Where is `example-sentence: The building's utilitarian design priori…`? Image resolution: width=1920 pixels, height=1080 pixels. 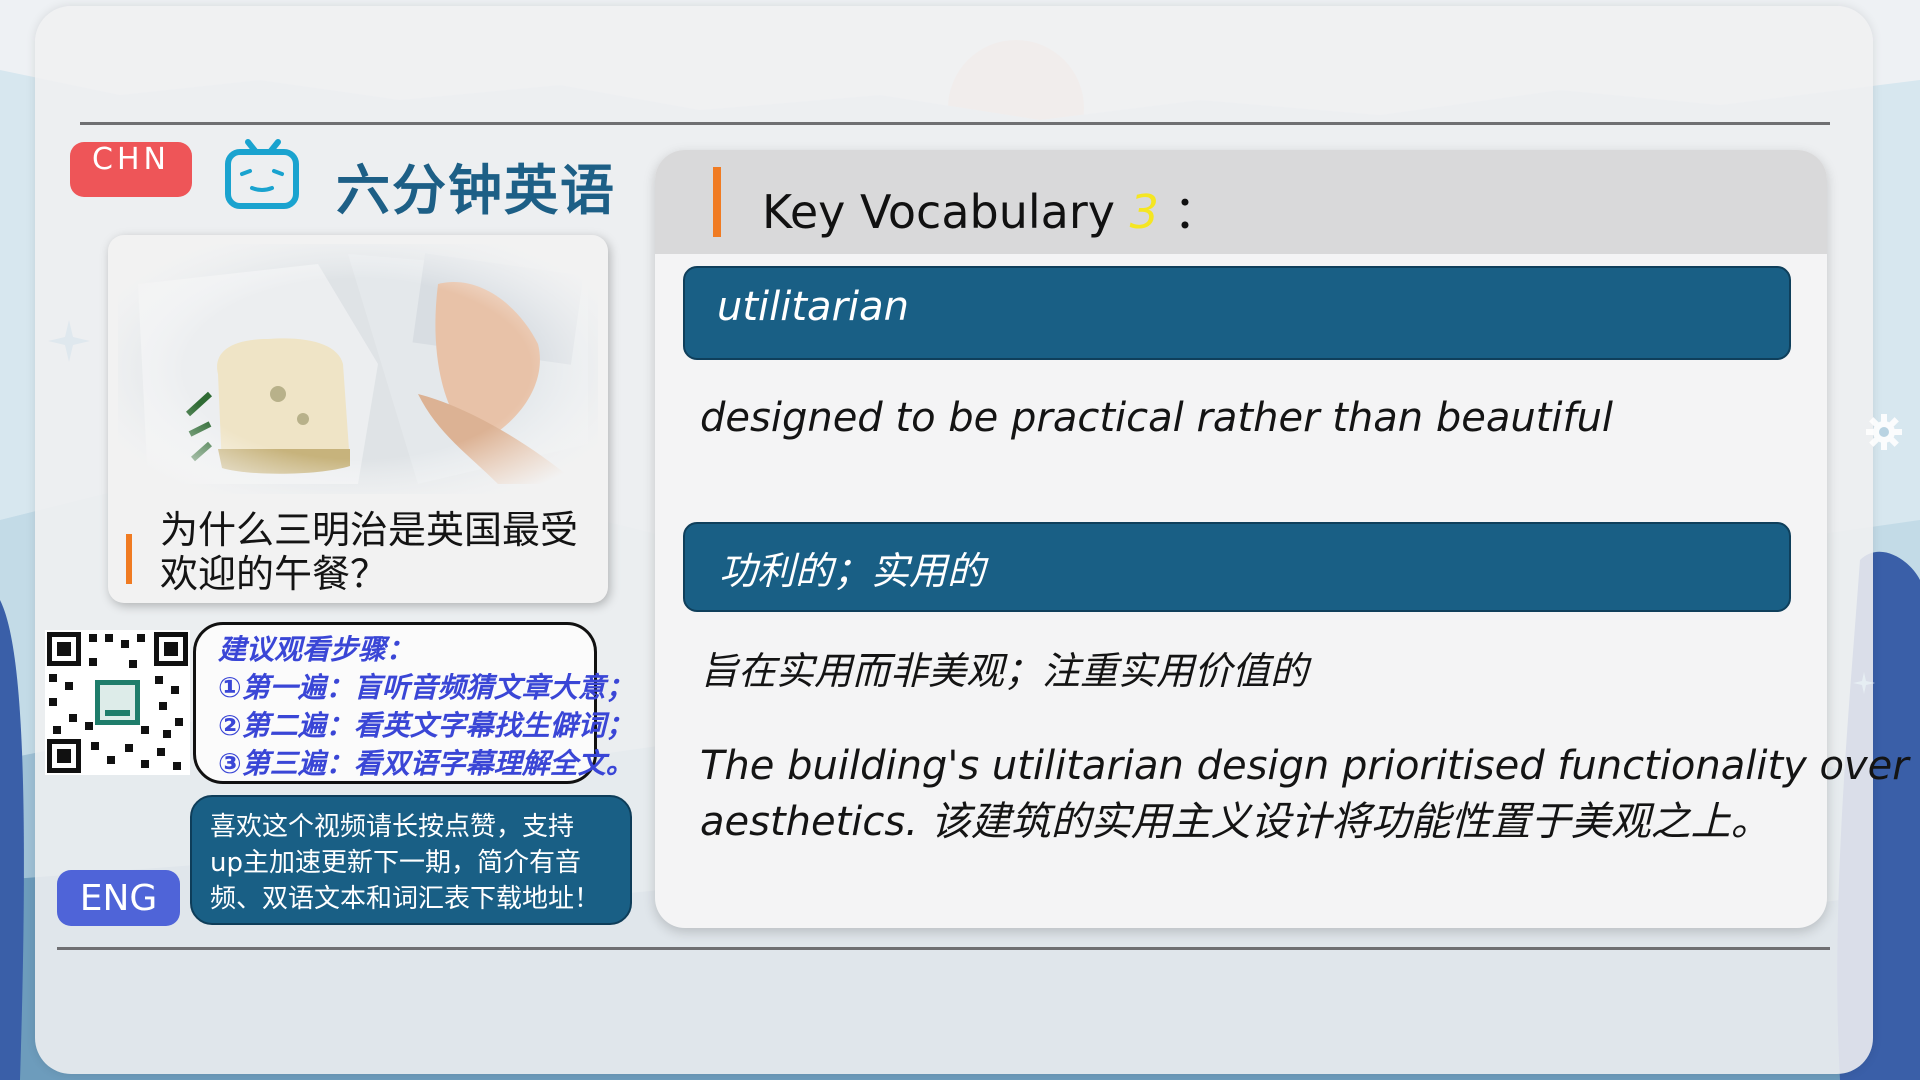 example-sentence: The building's utilitarian design priori… is located at coordinates (1304, 794).